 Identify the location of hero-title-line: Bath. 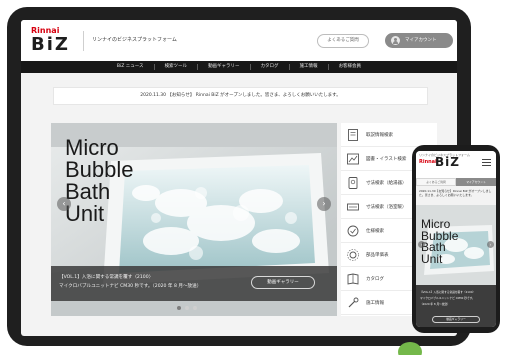
(88, 191).